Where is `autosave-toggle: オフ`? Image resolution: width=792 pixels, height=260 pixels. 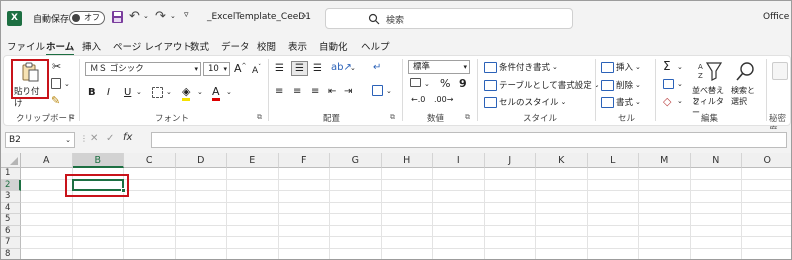
autosave-toggle: オフ is located at coordinates (87, 18).